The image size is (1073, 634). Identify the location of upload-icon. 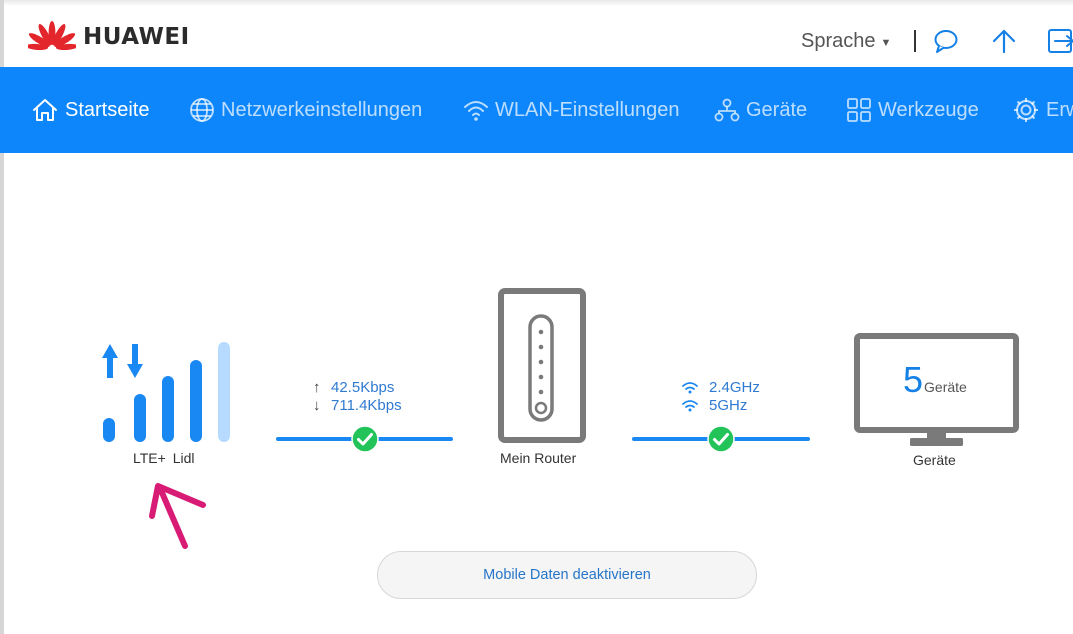
(1004, 41).